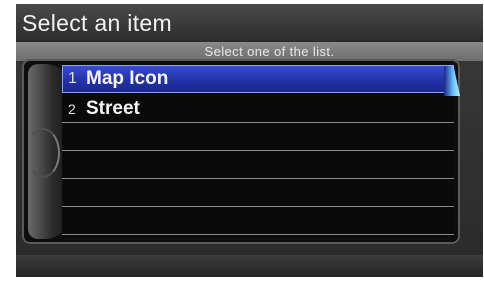 The image size is (484, 281). What do you see at coordinates (127, 78) in the screenshot?
I see `list-item-label: Map Icon` at bounding box center [127, 78].